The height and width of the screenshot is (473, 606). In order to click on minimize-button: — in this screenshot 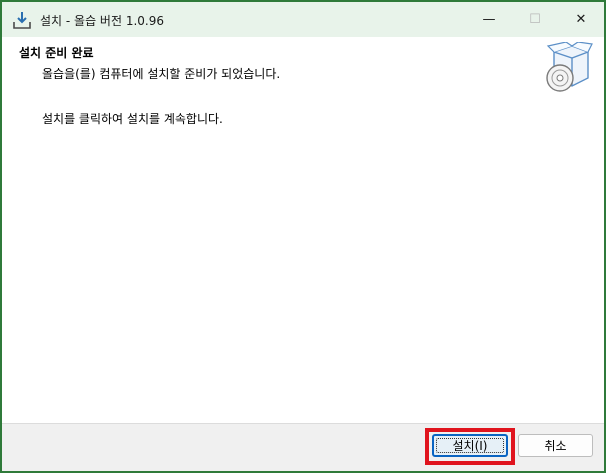, I will do `click(489, 19)`.